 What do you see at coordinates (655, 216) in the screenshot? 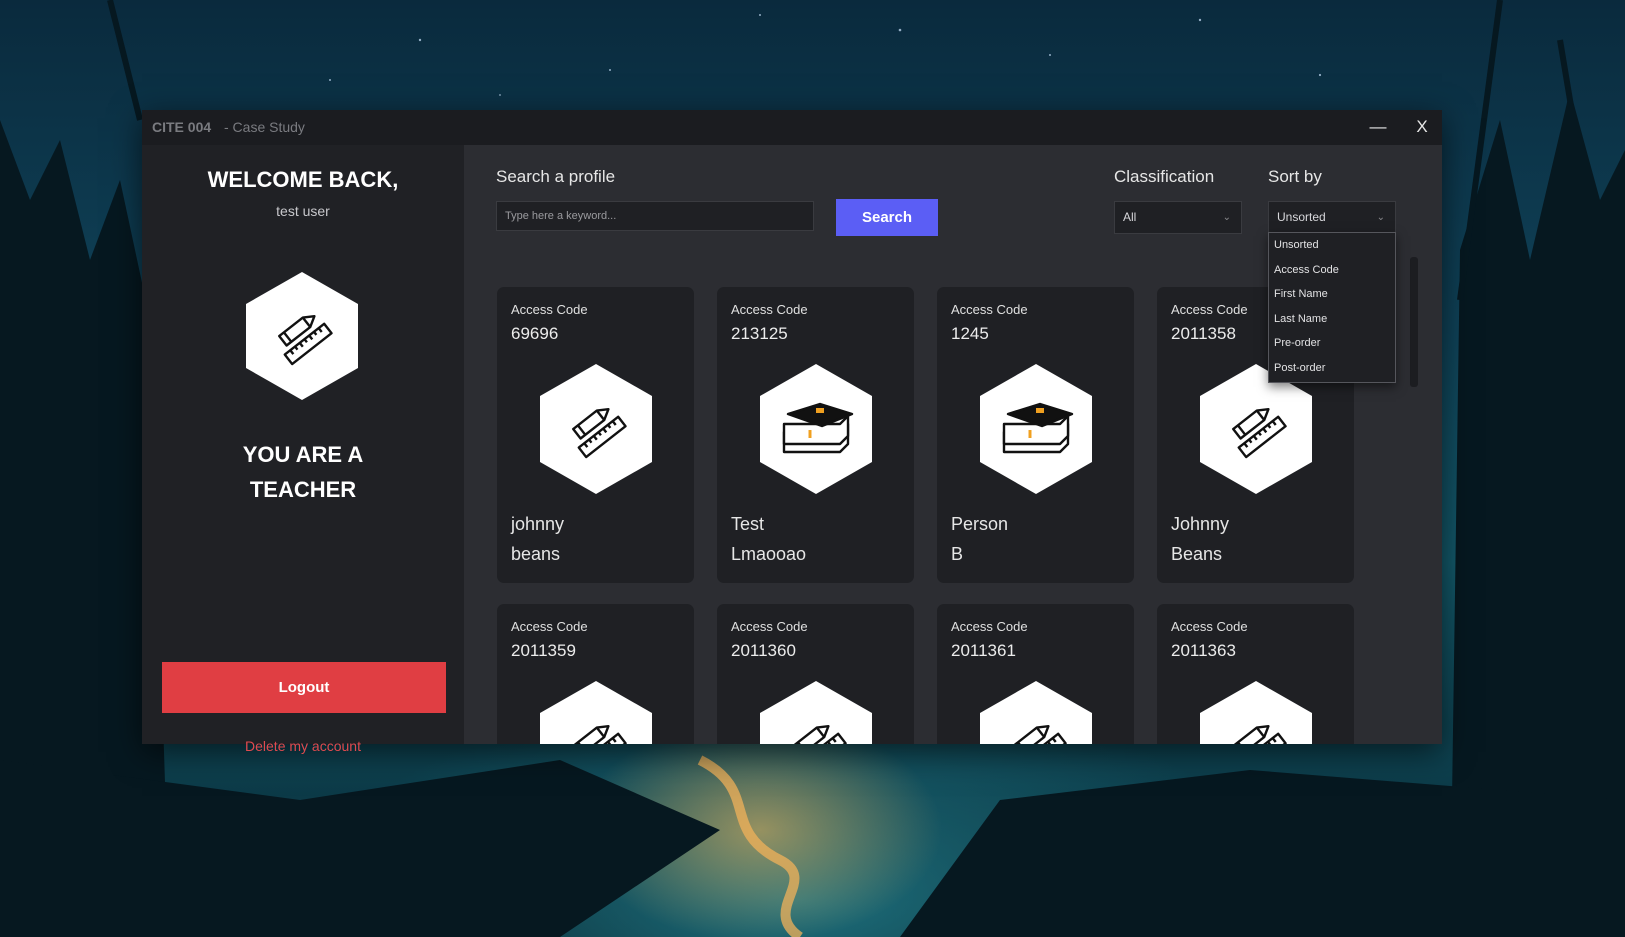
I see `search-input` at bounding box center [655, 216].